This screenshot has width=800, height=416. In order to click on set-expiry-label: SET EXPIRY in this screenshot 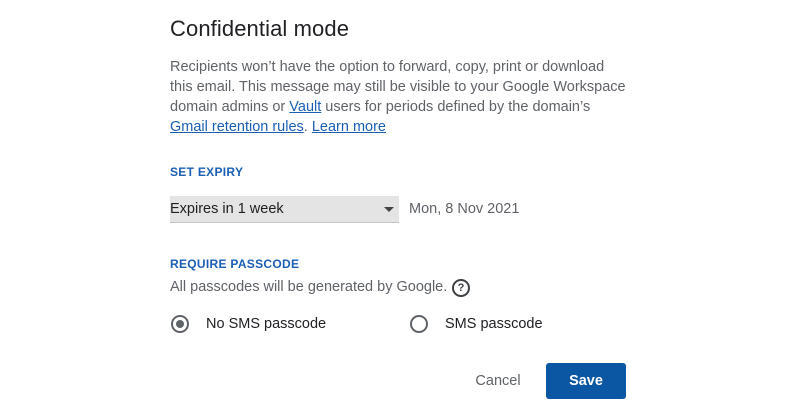, I will do `click(207, 172)`.